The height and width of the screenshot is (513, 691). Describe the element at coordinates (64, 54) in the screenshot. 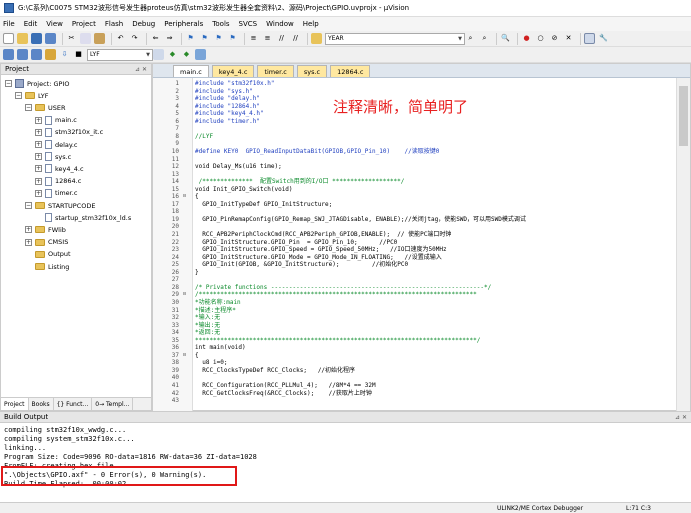

I see `download-icon: ⇩` at that location.